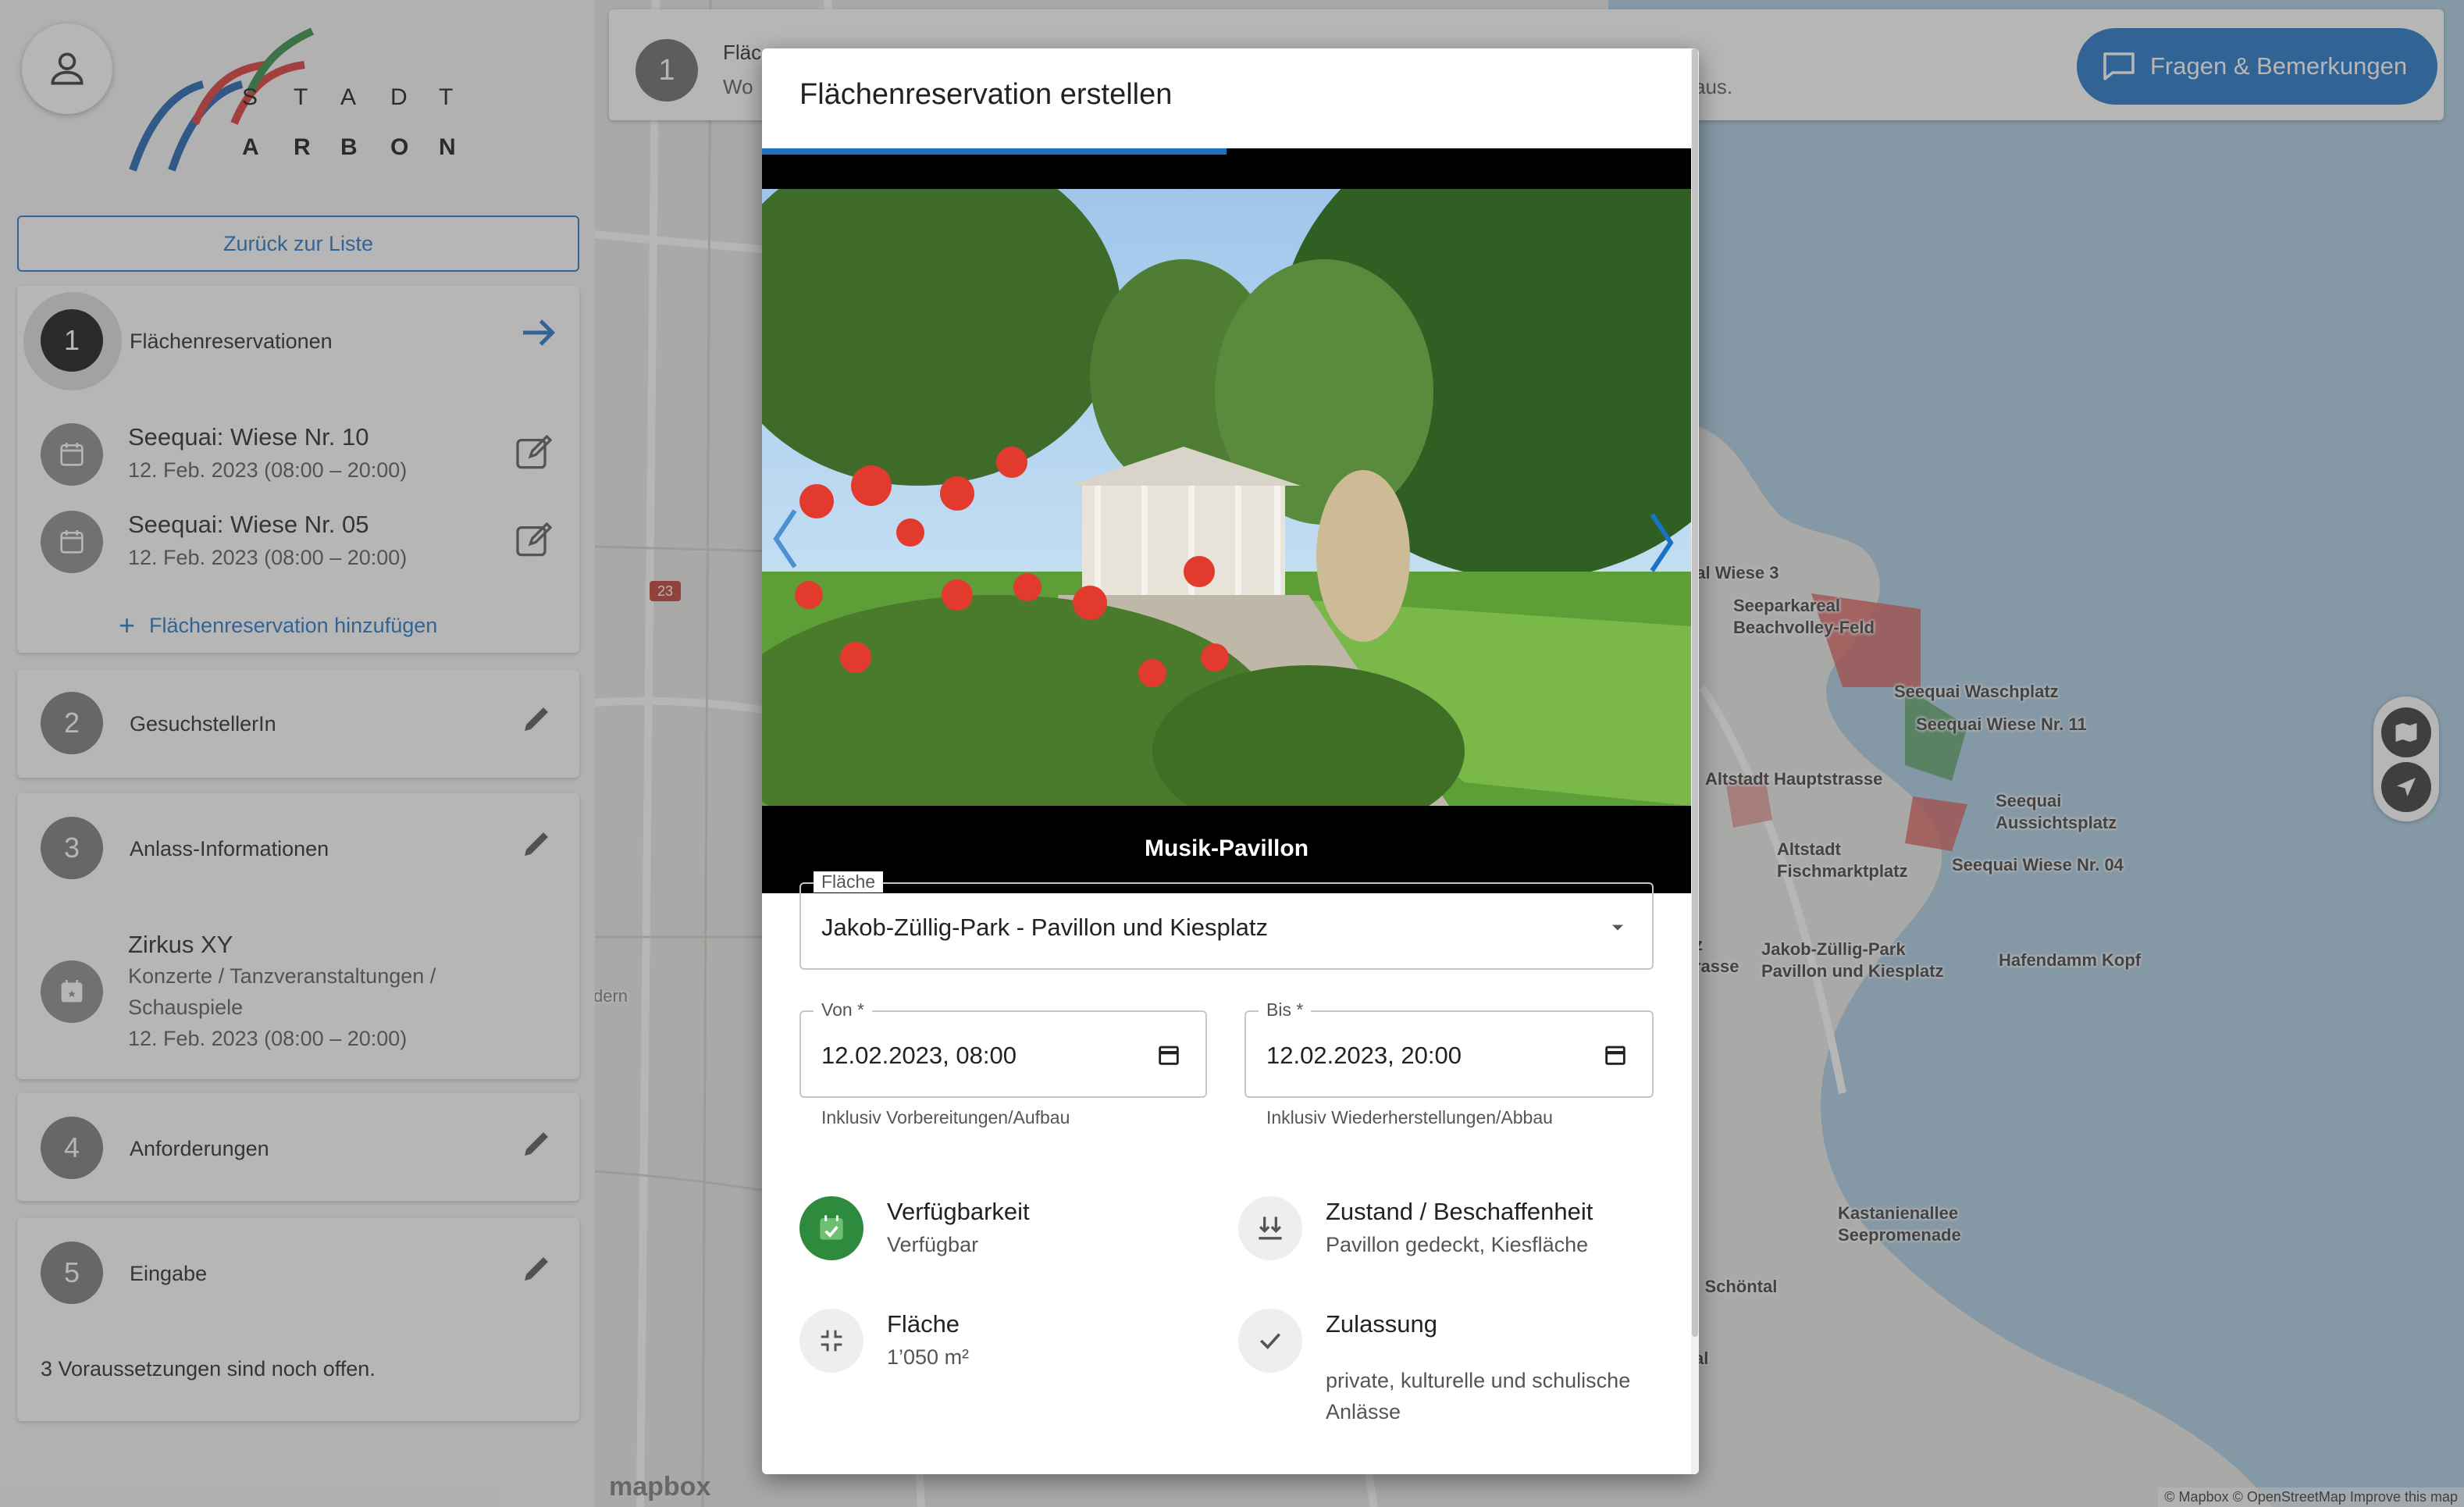  Describe the element at coordinates (919, 1055) in the screenshot. I see `from-datetime-value: 12.02.2023, 08:00` at that location.